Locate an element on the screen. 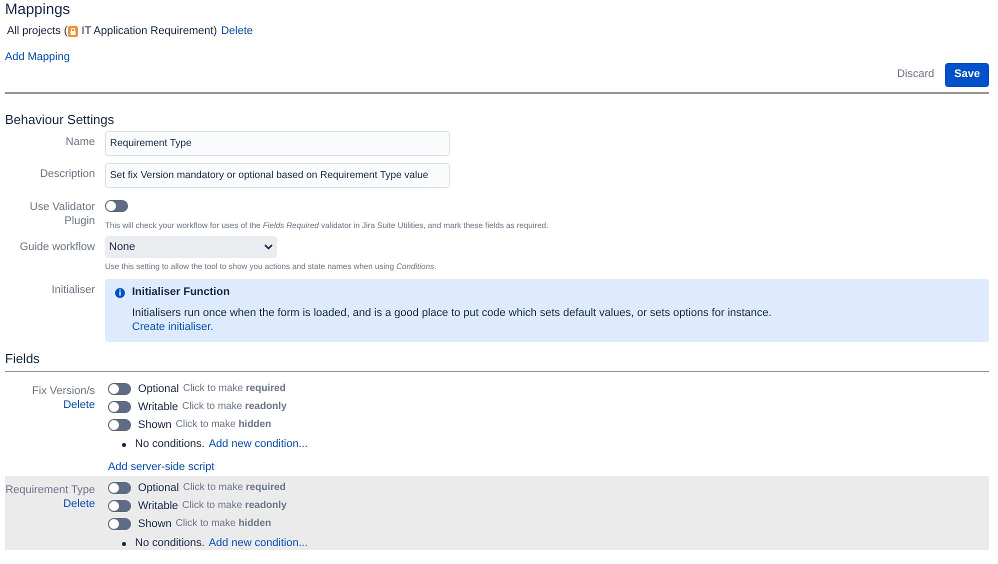 The height and width of the screenshot is (564, 998). mapping-text: IT Application Requirement) is located at coordinates (150, 31).